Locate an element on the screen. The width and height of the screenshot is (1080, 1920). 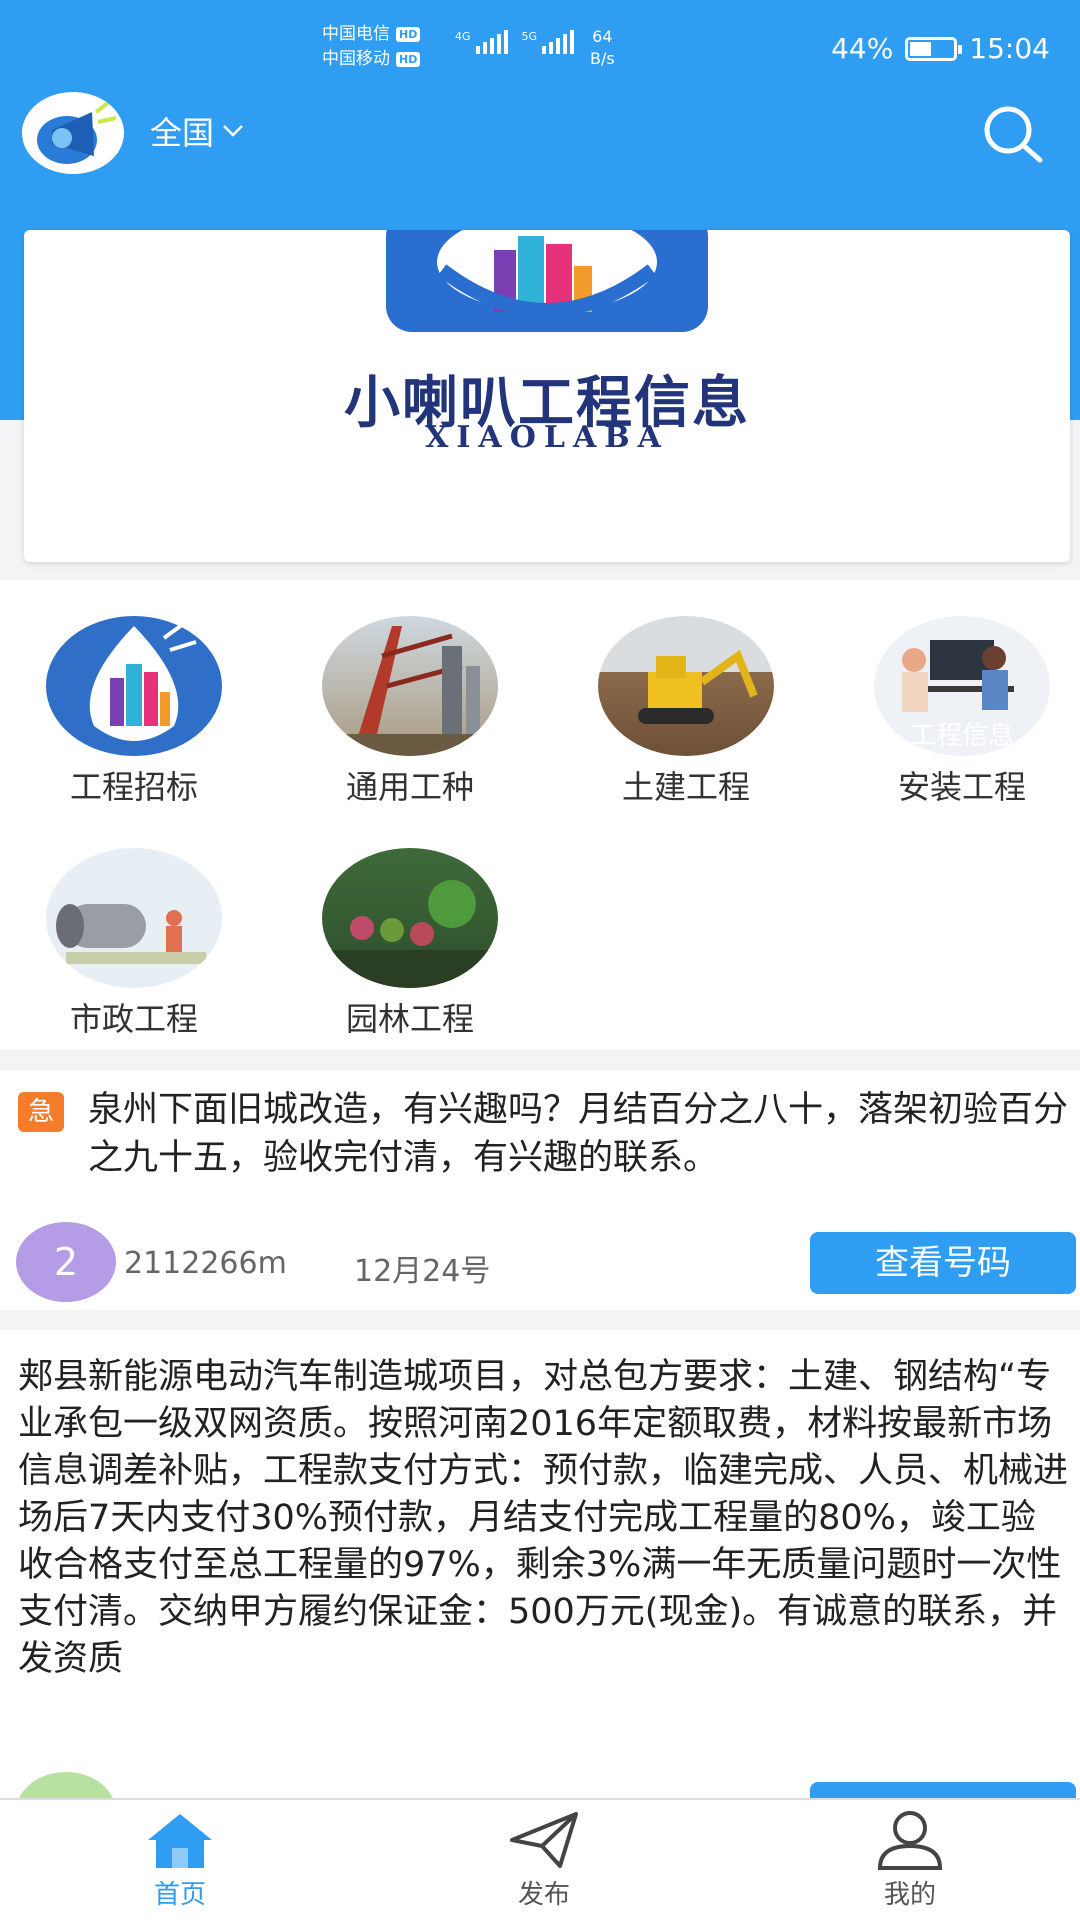
category-label: 工程招标 is located at coordinates (133, 787).